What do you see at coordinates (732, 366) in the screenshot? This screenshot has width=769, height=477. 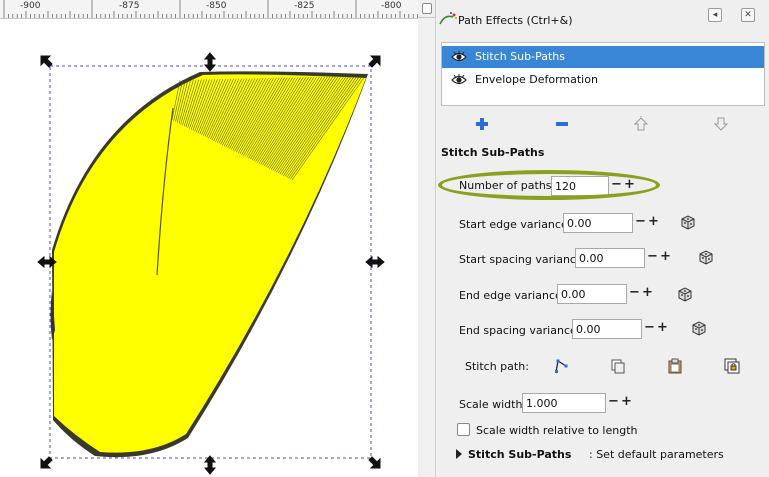 I see `link-to-path-icon` at bounding box center [732, 366].